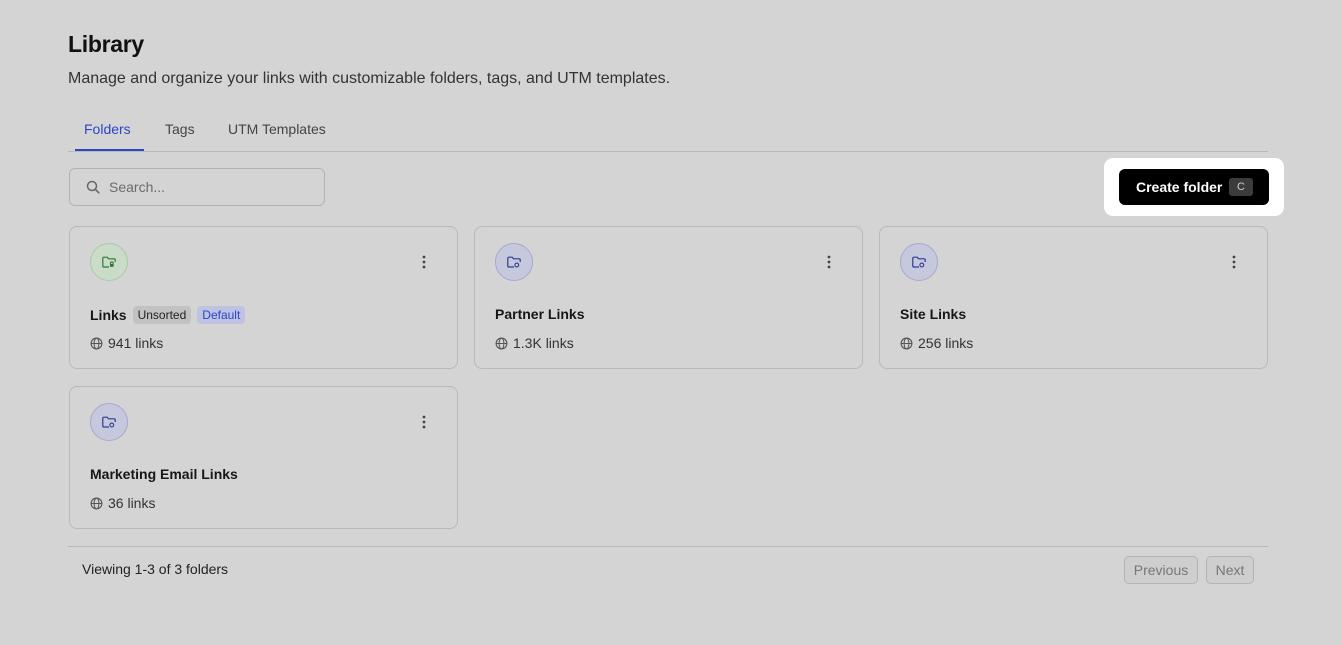  I want to click on create-folder-highlight: Create folder C, so click(1194, 187).